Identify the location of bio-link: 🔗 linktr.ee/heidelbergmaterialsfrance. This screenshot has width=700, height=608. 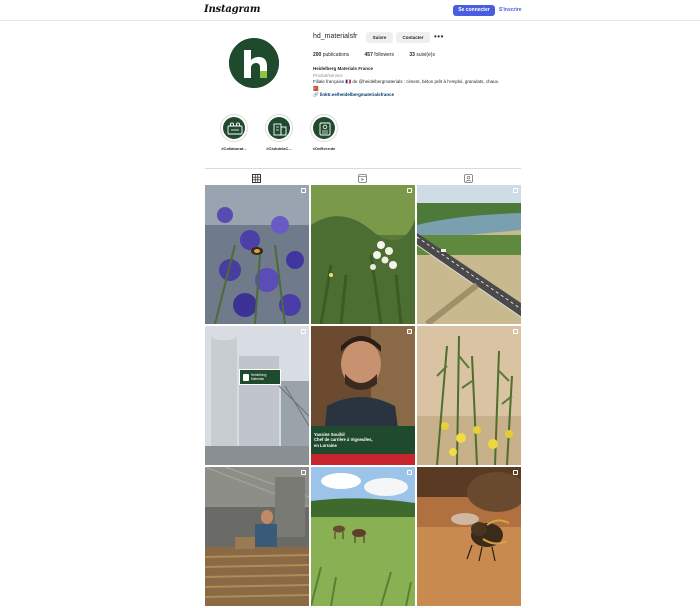
(423, 95).